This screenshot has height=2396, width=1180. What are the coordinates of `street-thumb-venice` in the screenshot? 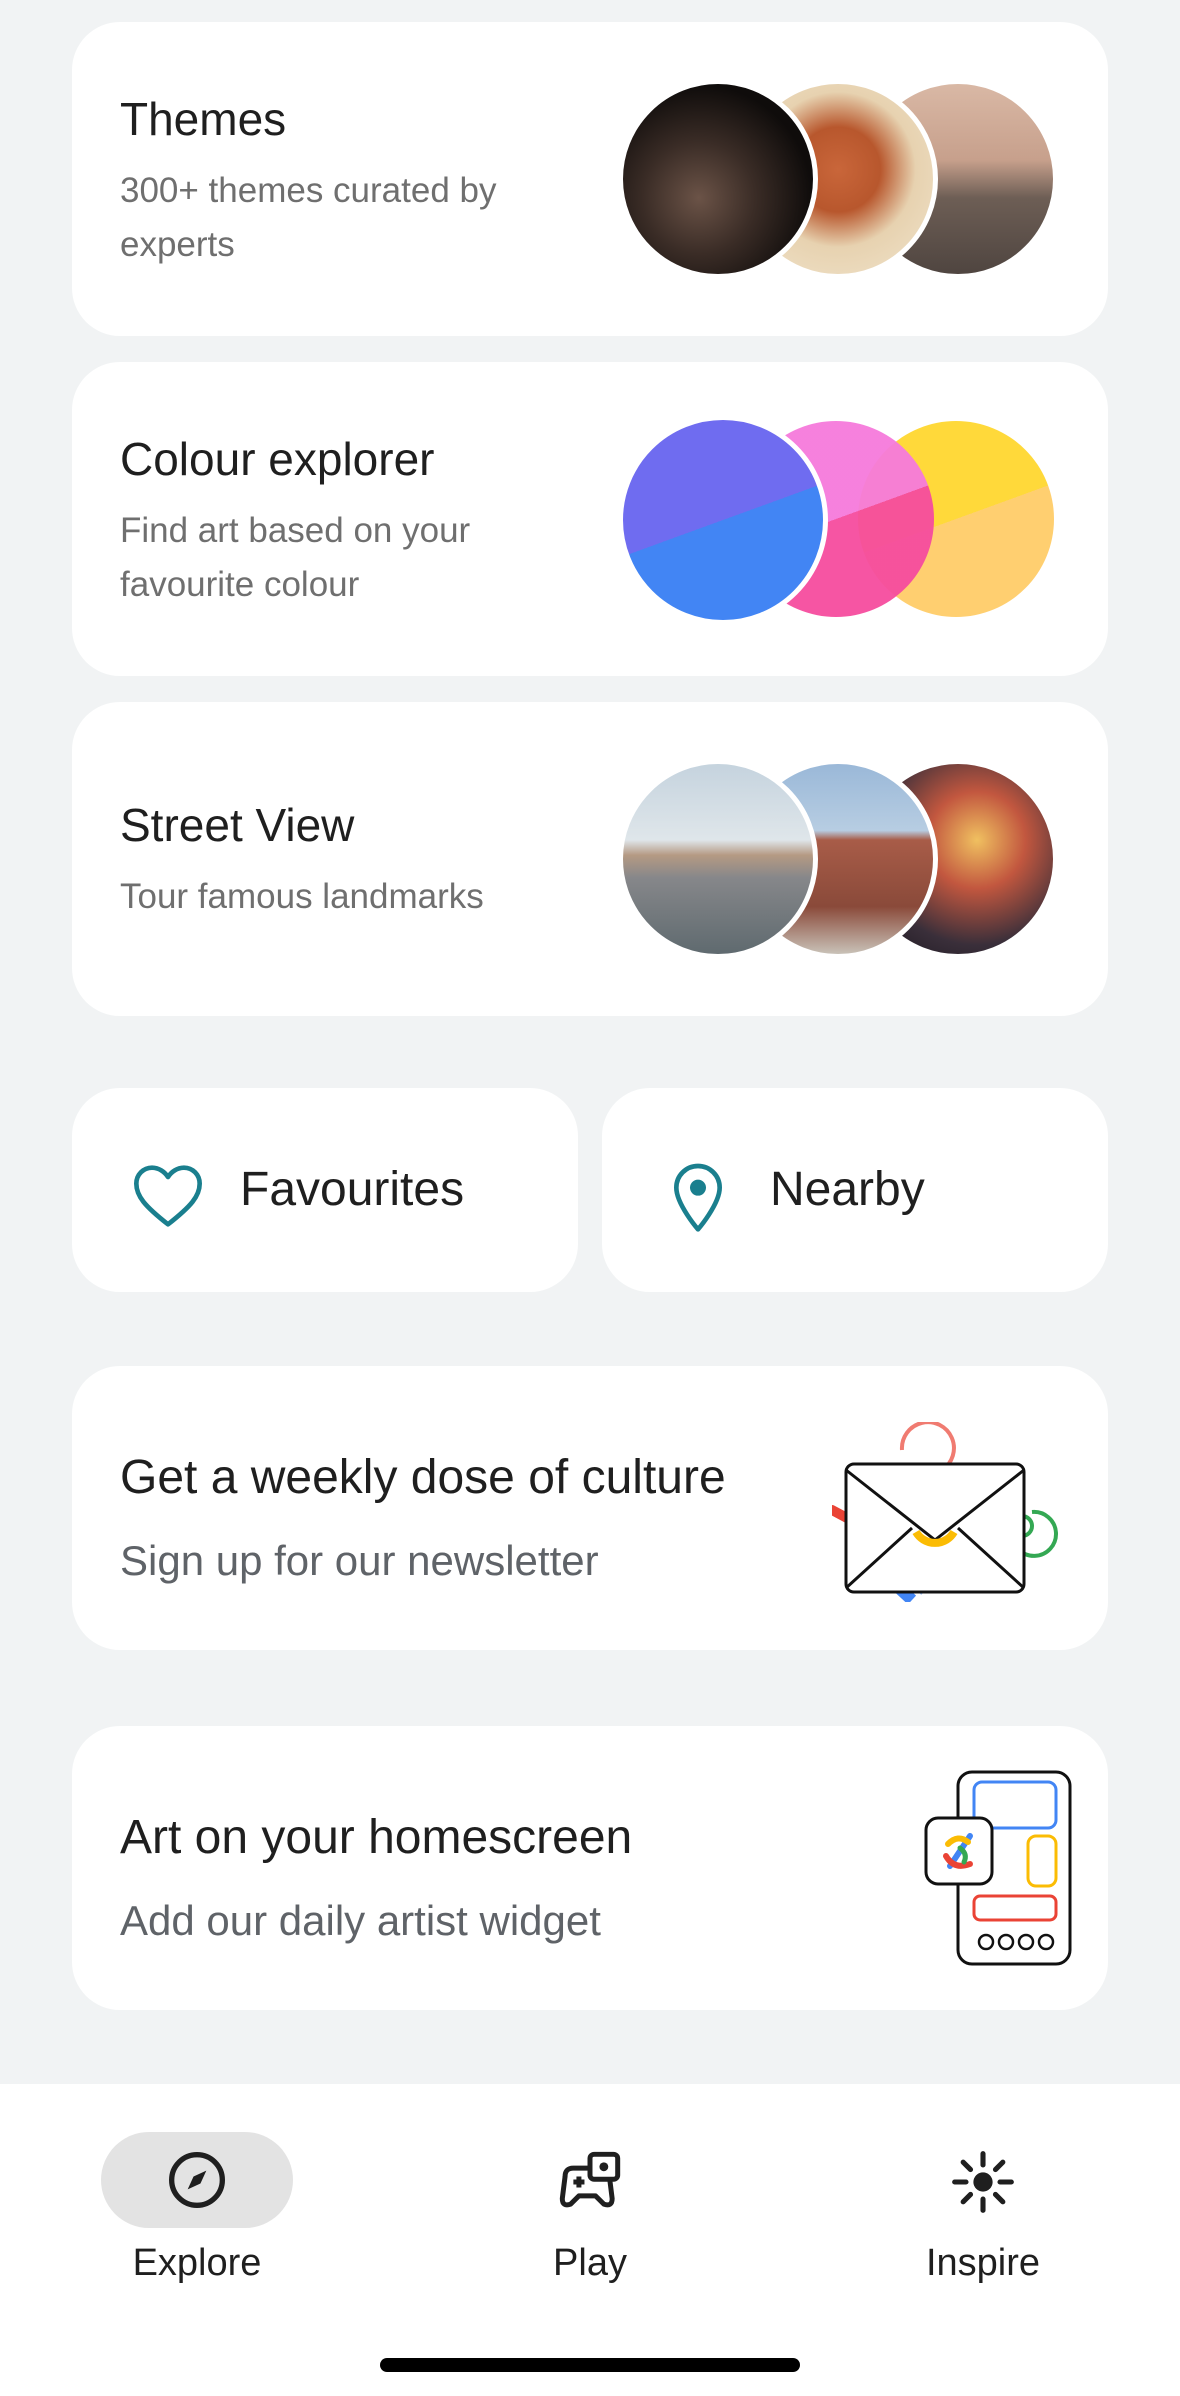 It's located at (718, 859).